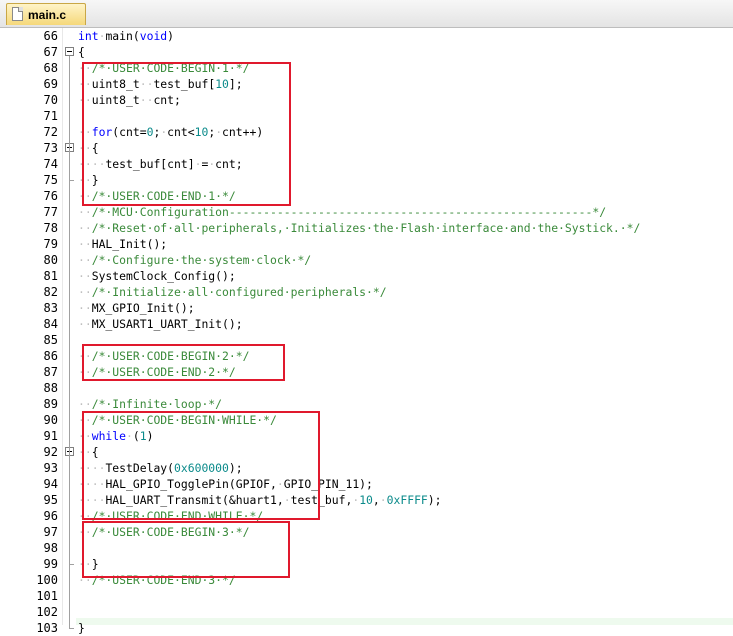 The height and width of the screenshot is (636, 733). I want to click on code-token: /*·USER·CODE·BEGIN·WHILE·*/, so click(184, 420).